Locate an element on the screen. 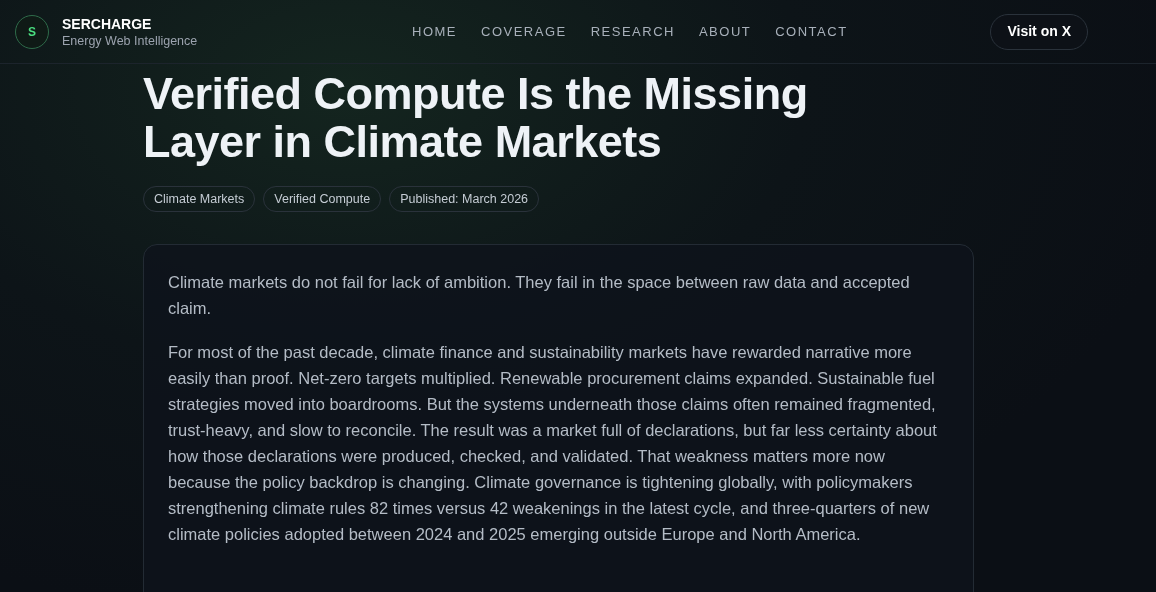  paragraph: Climate markets do not fail for lack of ambition. They fail in the space between raw data and accepted claim. is located at coordinates (539, 295).